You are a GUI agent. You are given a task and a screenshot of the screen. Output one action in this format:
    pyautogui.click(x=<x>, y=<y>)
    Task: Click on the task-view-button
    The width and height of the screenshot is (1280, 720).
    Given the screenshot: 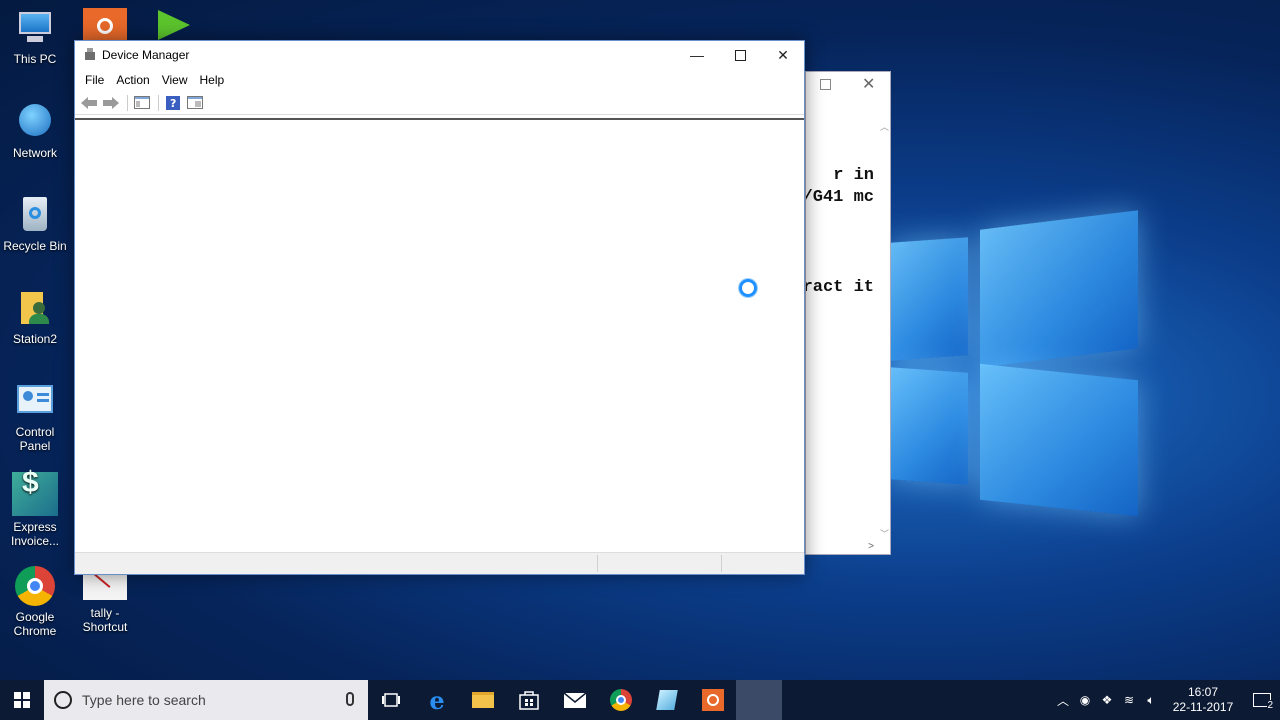 What is the action you would take?
    pyautogui.click(x=391, y=700)
    